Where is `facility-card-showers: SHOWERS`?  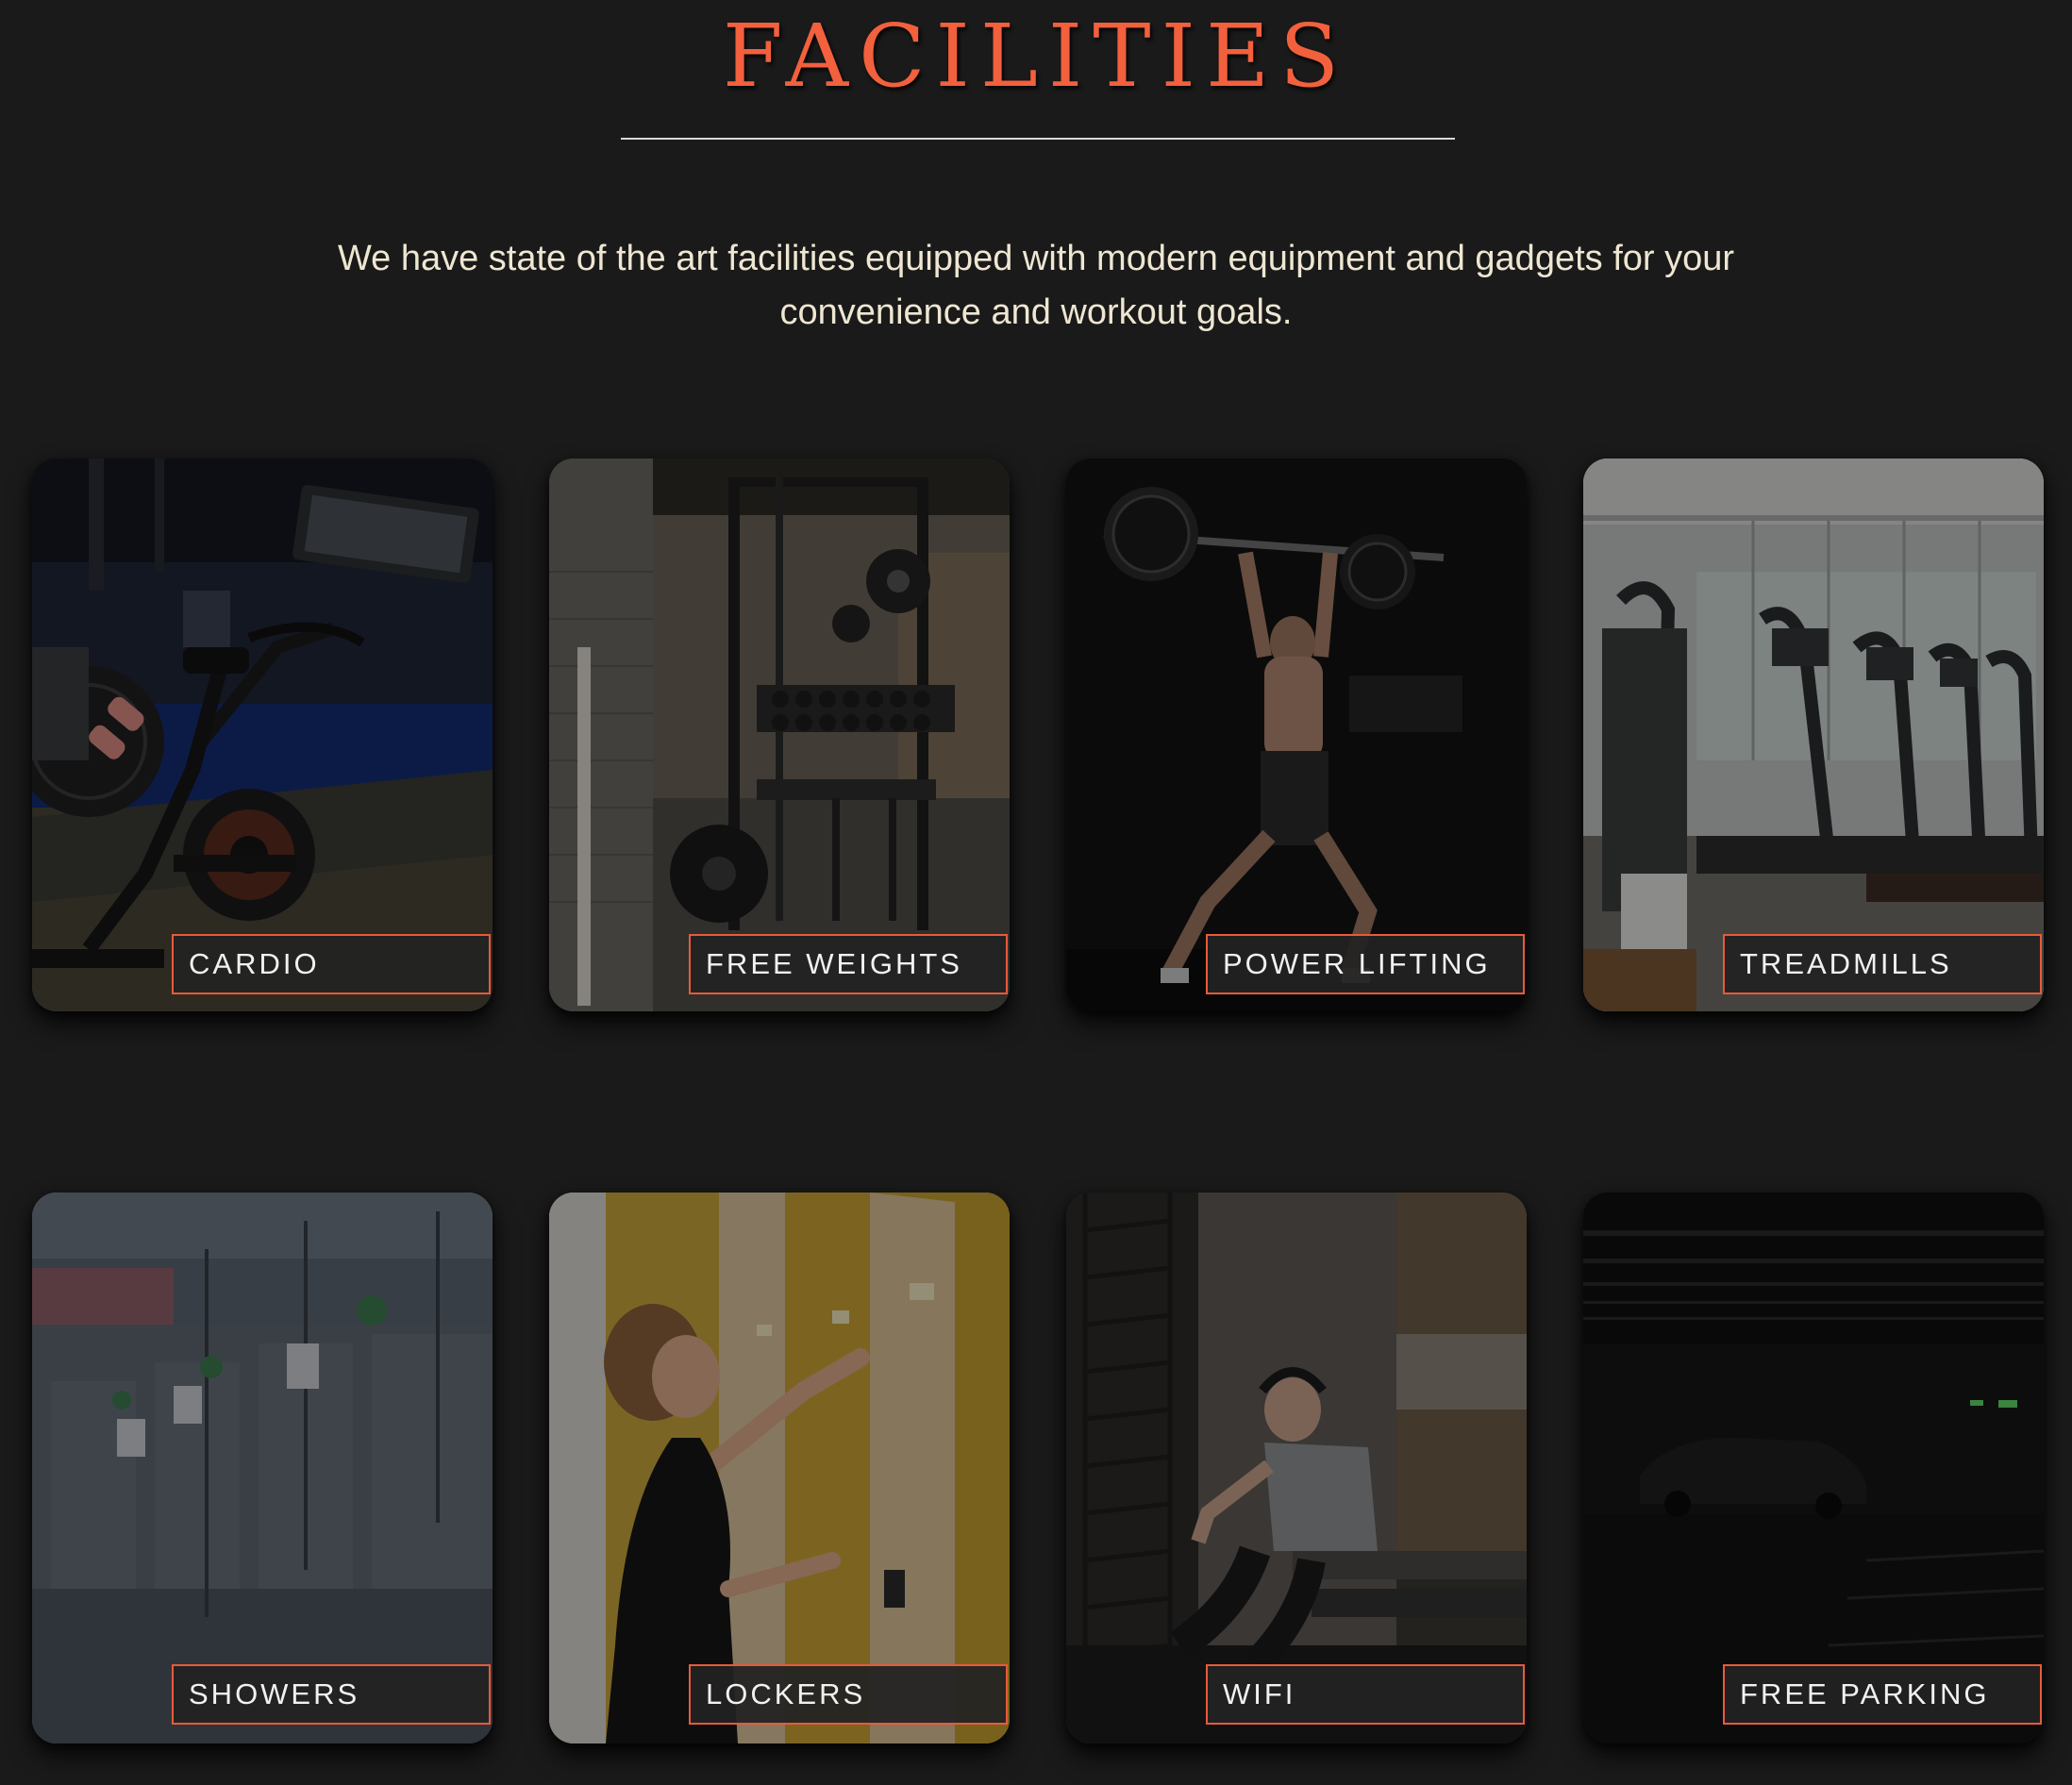 facility-card-showers: SHOWERS is located at coordinates (262, 1468).